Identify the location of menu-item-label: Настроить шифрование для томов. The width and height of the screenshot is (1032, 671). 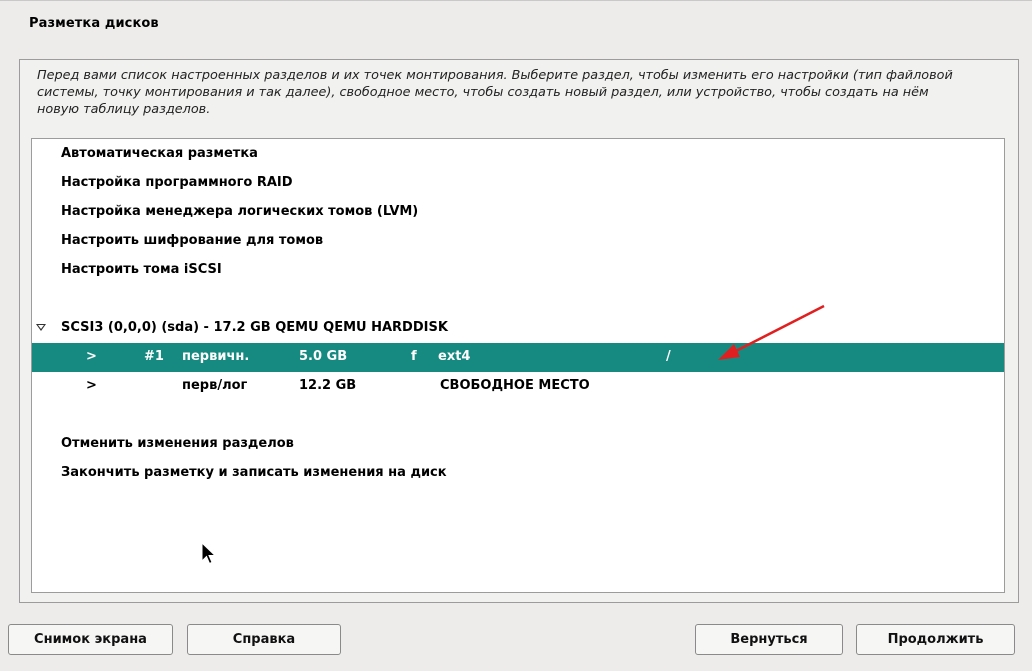
(192, 240).